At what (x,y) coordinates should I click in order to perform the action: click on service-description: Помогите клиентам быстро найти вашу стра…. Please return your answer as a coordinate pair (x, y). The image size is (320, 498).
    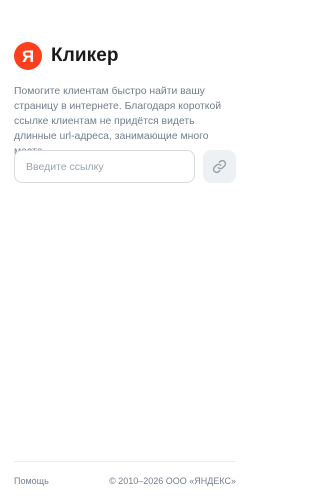
    Looking at the image, I should click on (118, 121).